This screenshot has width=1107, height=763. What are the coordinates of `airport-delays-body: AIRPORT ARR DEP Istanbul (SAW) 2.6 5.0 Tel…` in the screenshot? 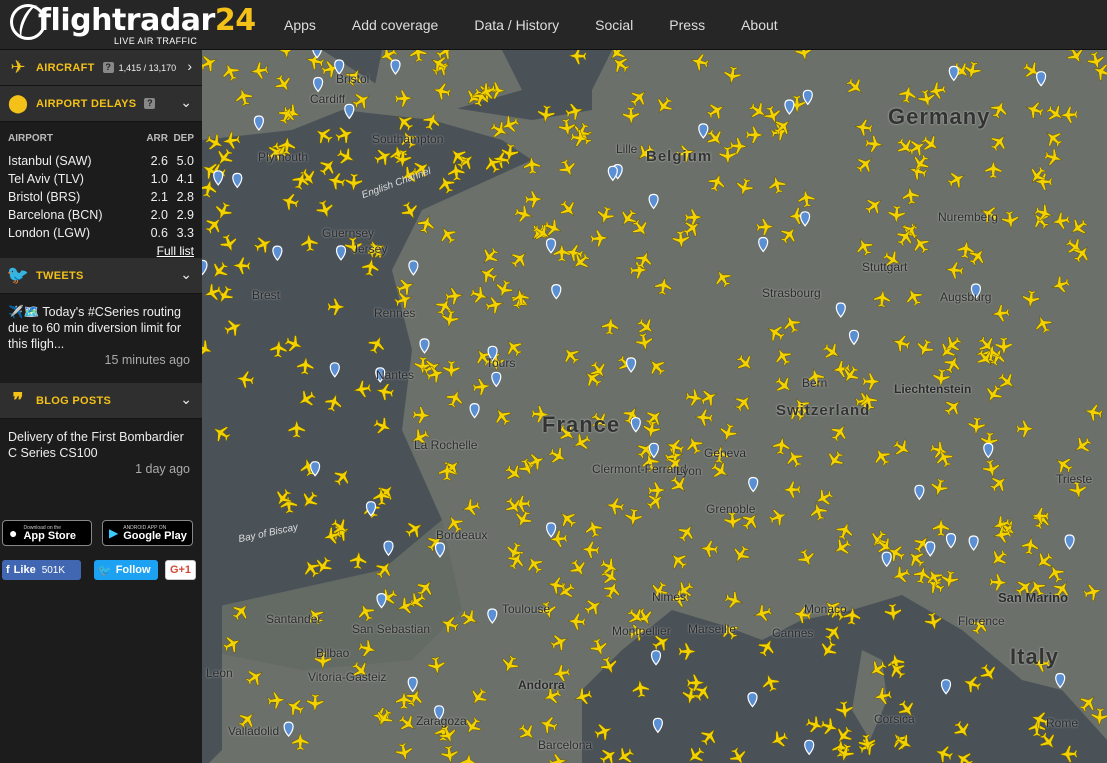 It's located at (101, 190).